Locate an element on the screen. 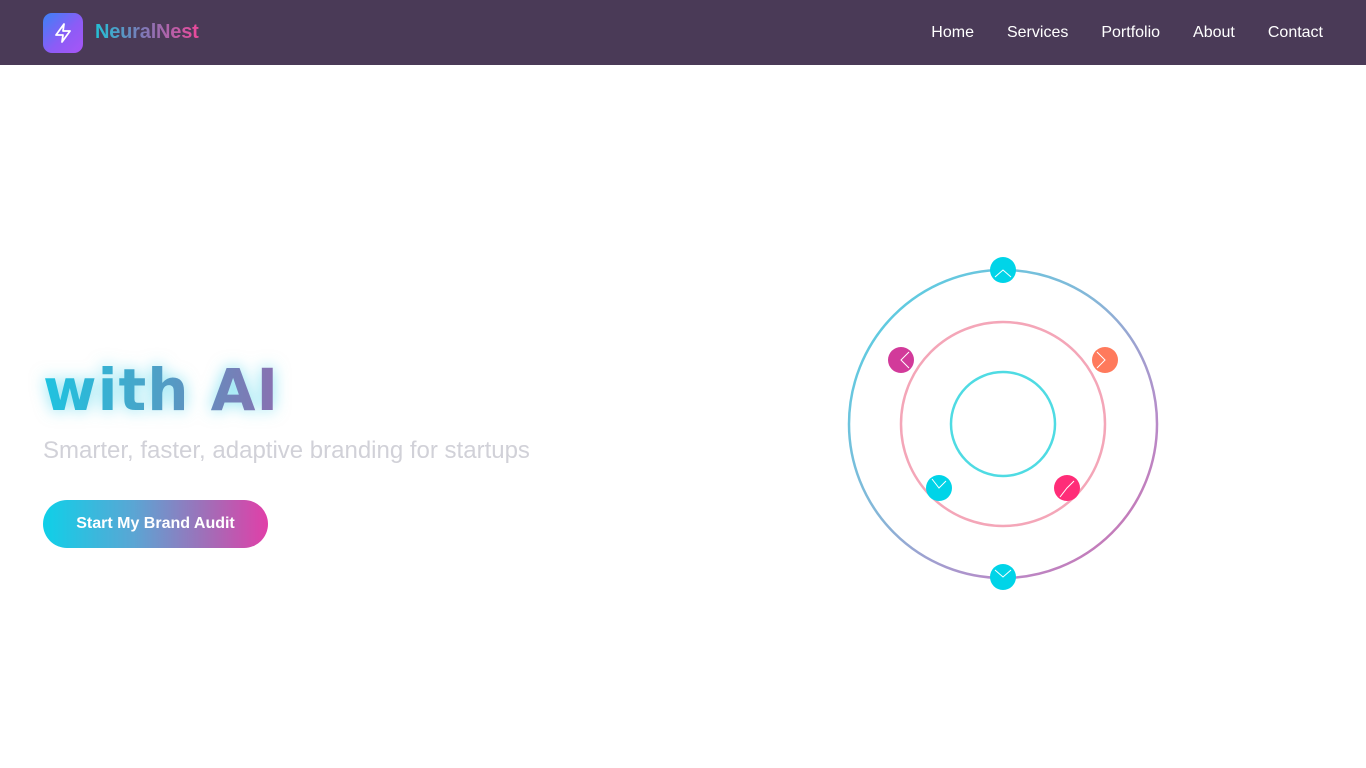  inner-ring is located at coordinates (1003, 424).